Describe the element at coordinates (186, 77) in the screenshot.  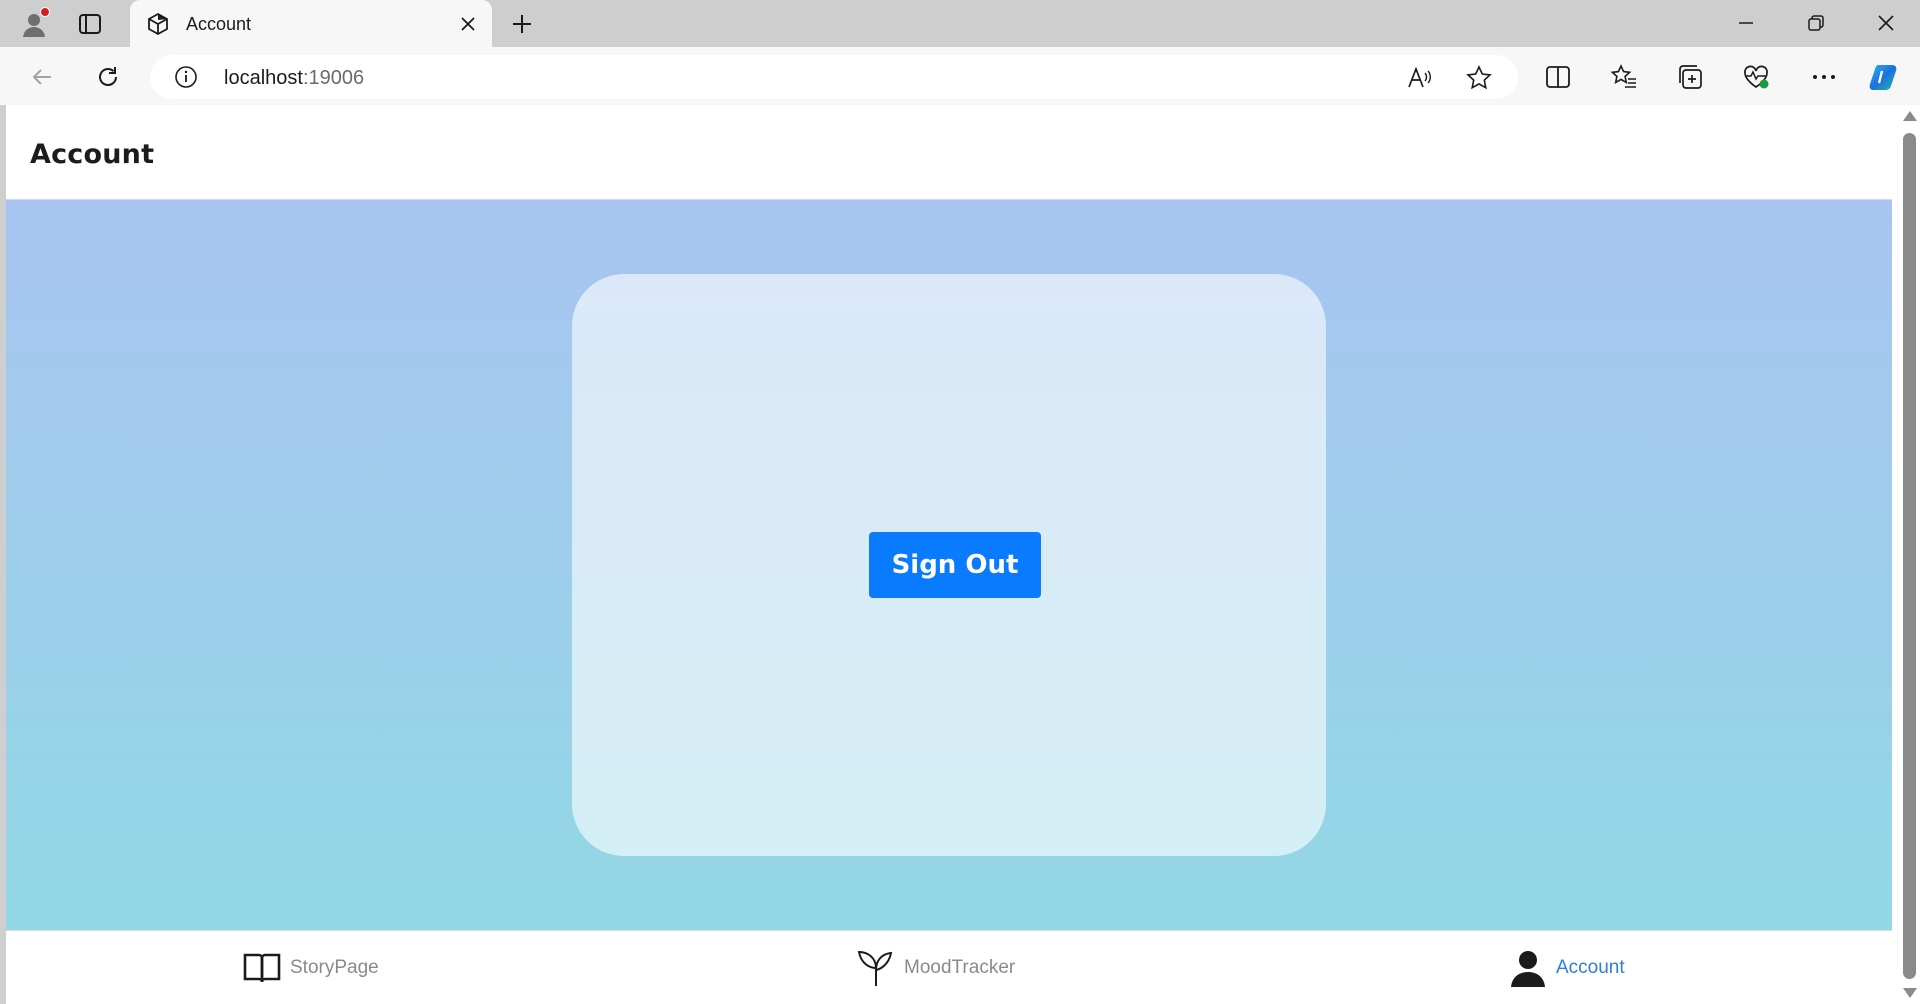
I see `info-icon` at that location.